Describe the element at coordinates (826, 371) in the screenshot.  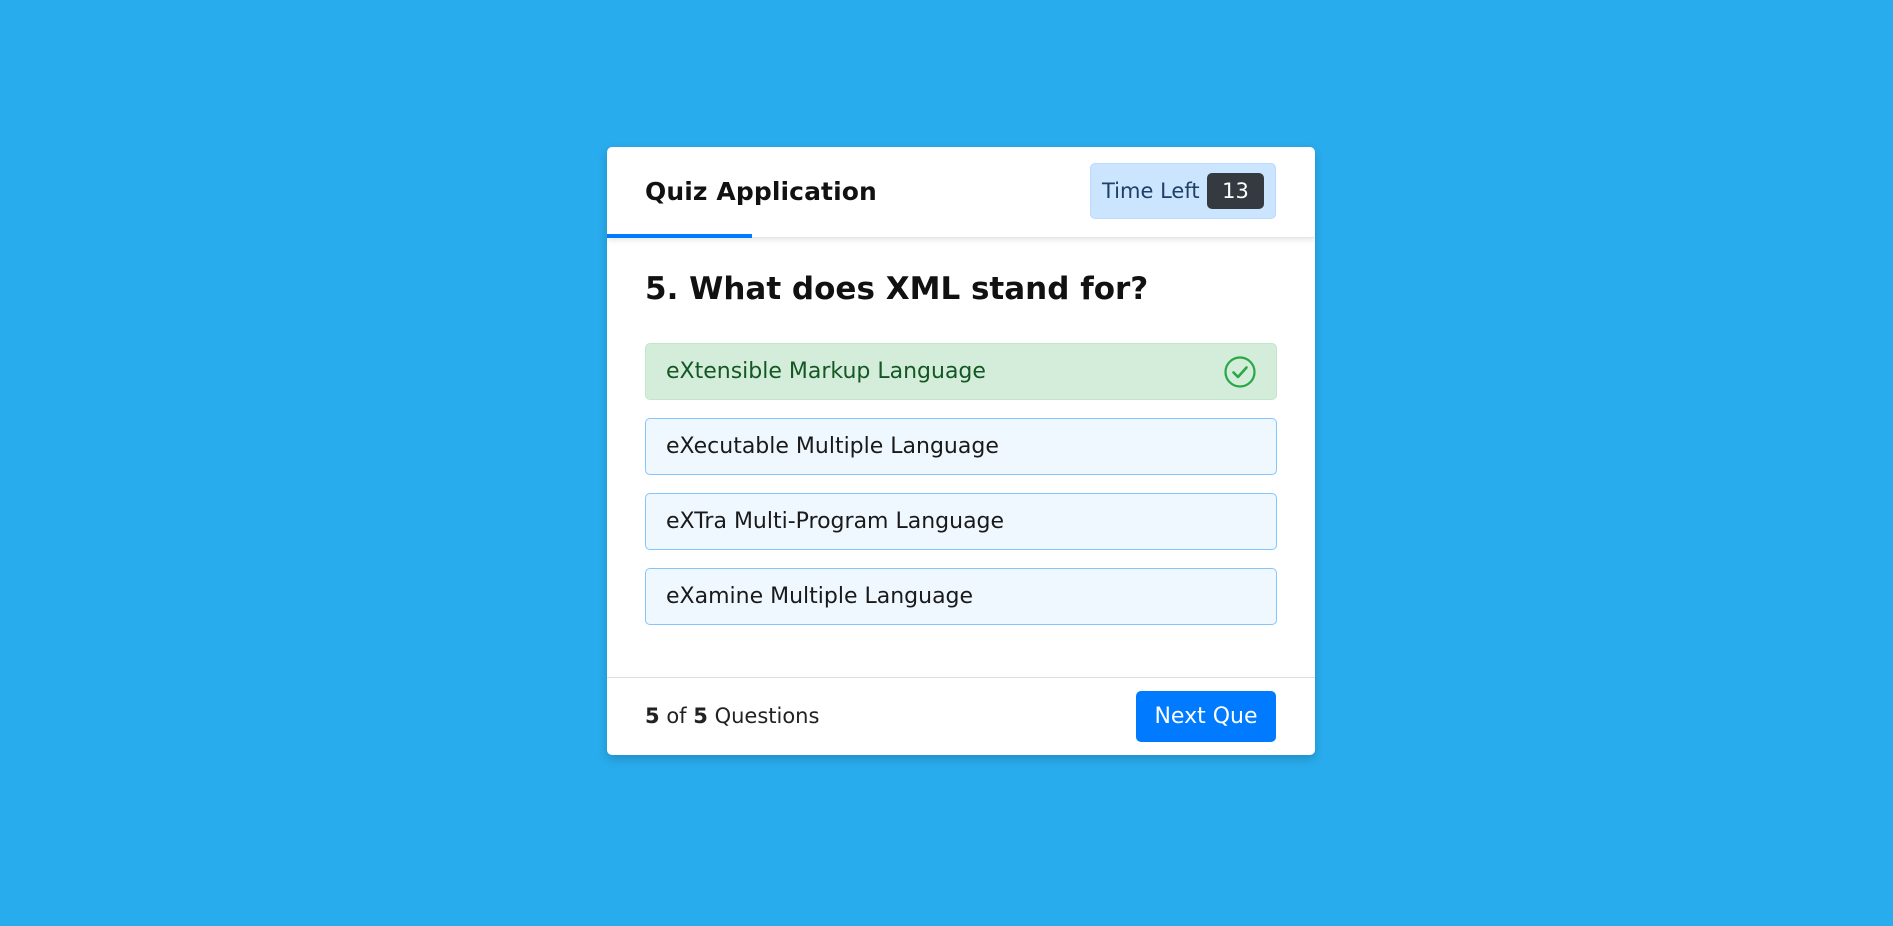
I see `option-label: eXtensible Markup Language` at that location.